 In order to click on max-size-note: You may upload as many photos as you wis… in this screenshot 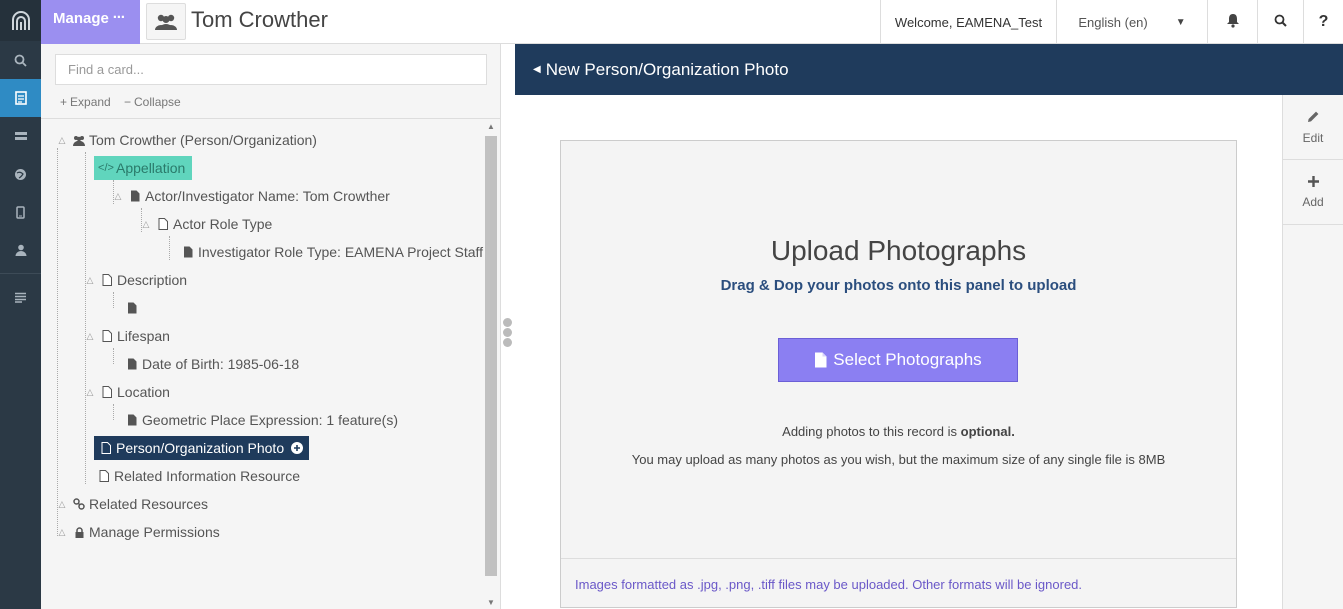, I will do `click(898, 459)`.